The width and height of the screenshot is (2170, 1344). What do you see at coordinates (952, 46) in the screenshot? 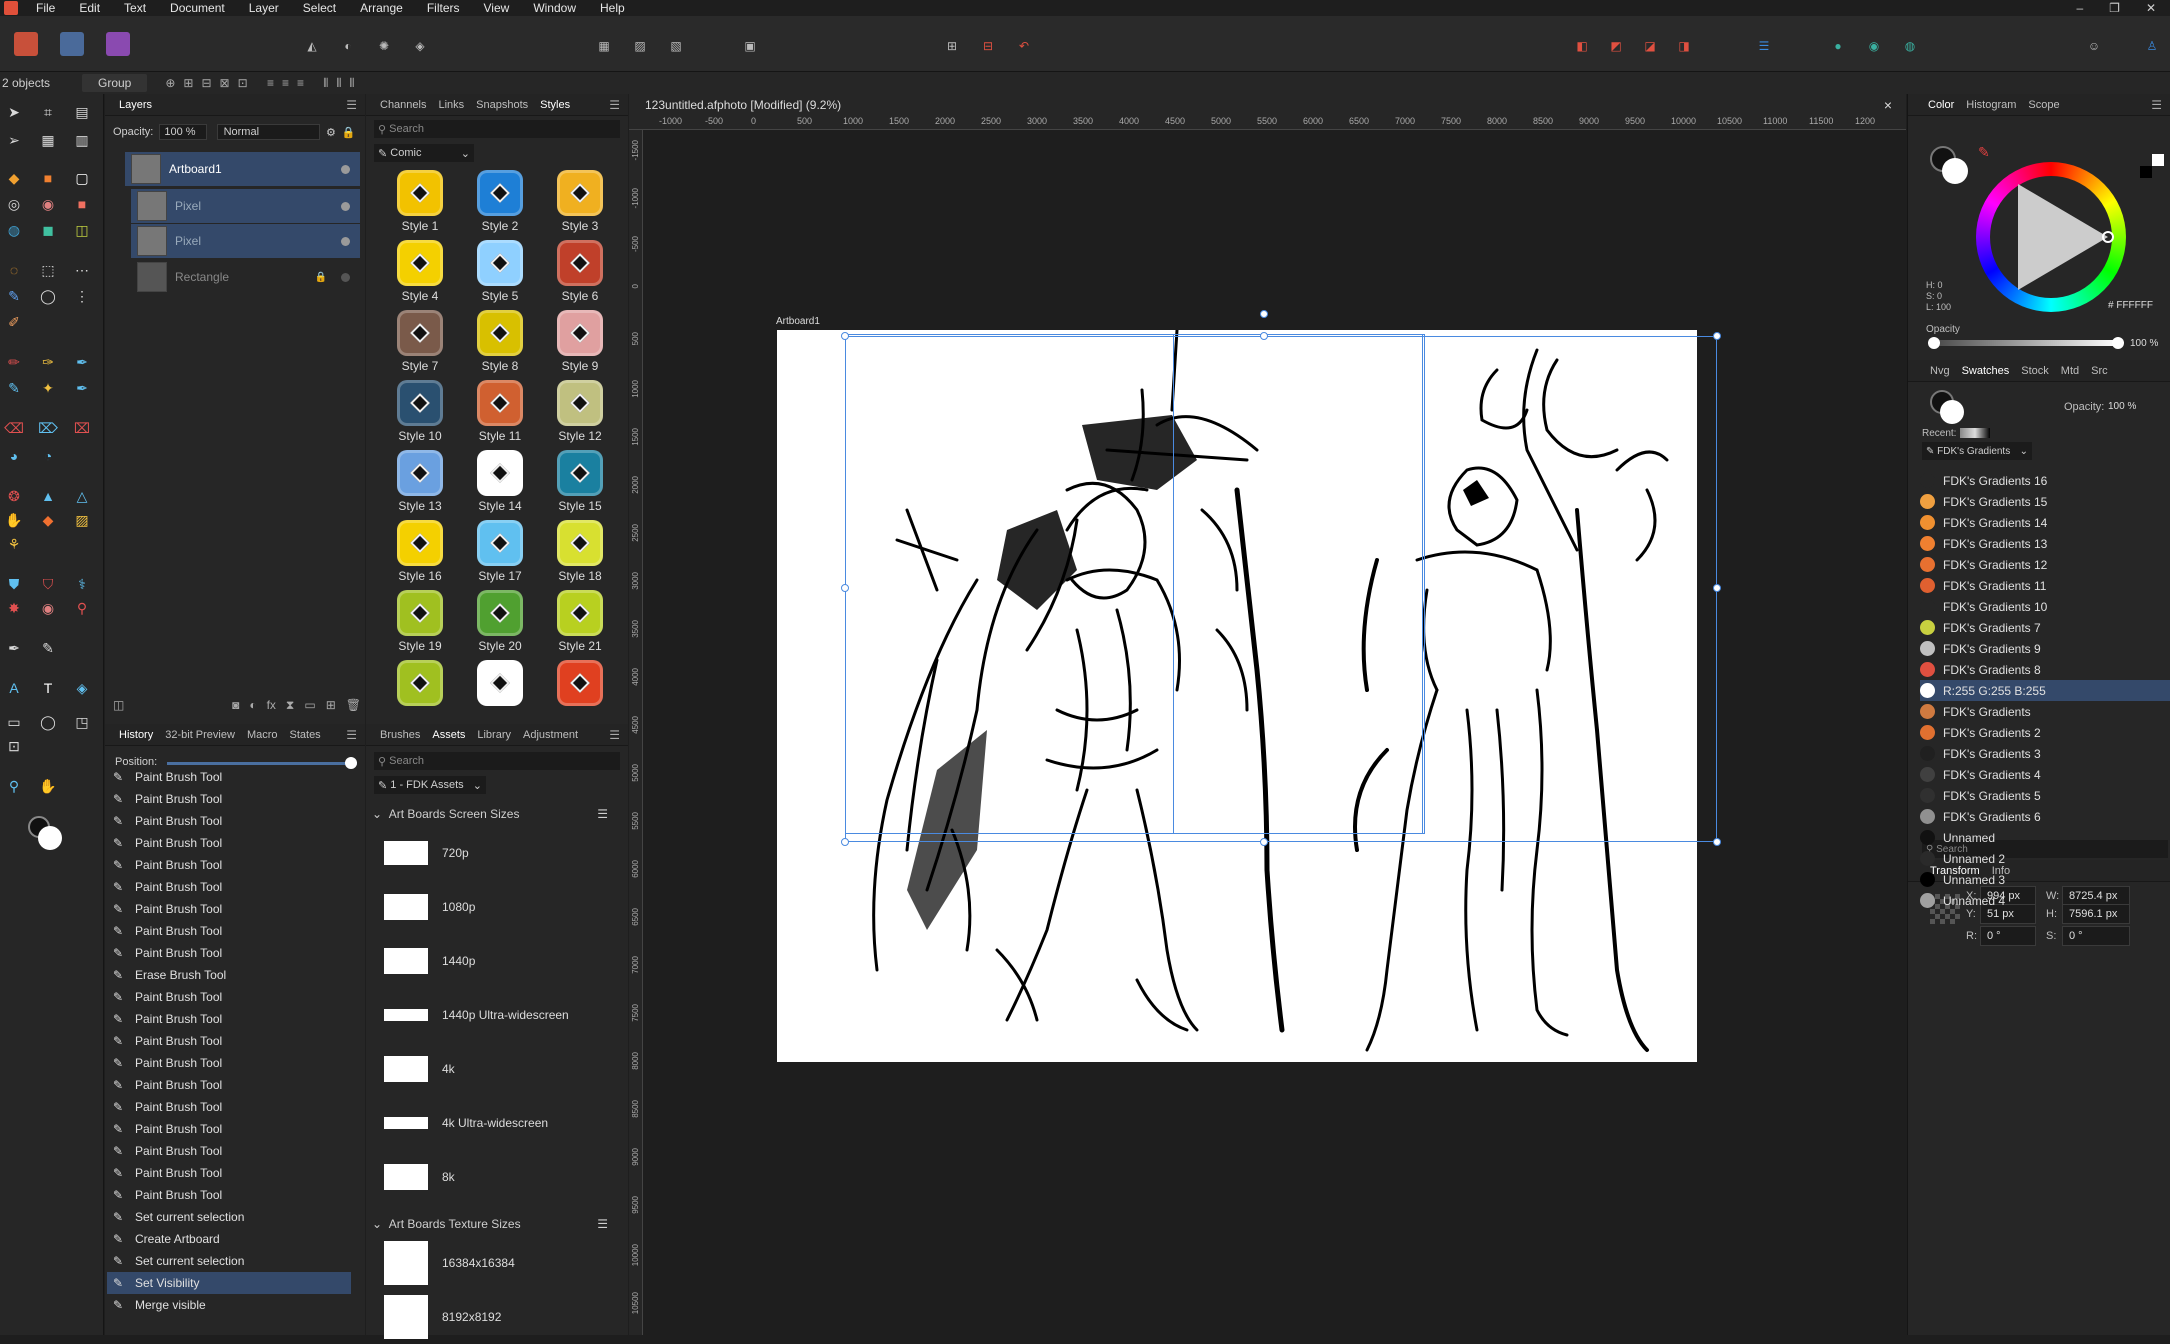
I see `assistant-icon: ⊞` at bounding box center [952, 46].